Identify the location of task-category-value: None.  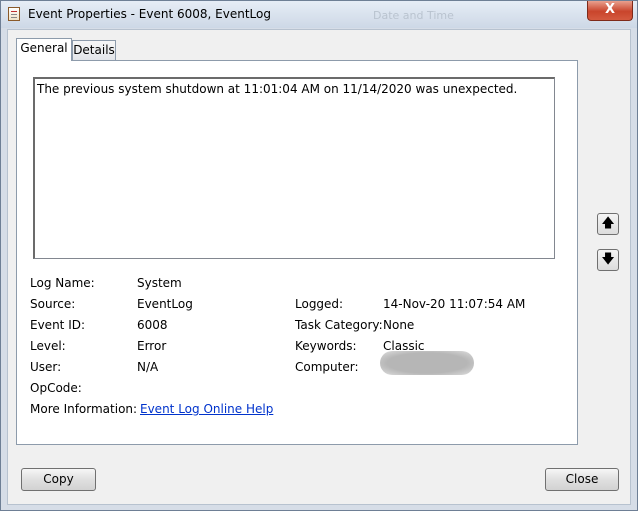
(399, 325).